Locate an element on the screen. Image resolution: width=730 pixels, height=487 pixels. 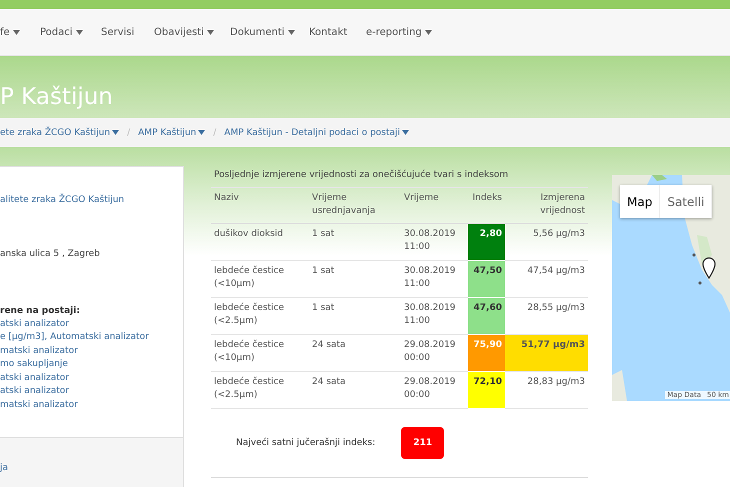
nav-item: Kontakt is located at coordinates (337, 32).